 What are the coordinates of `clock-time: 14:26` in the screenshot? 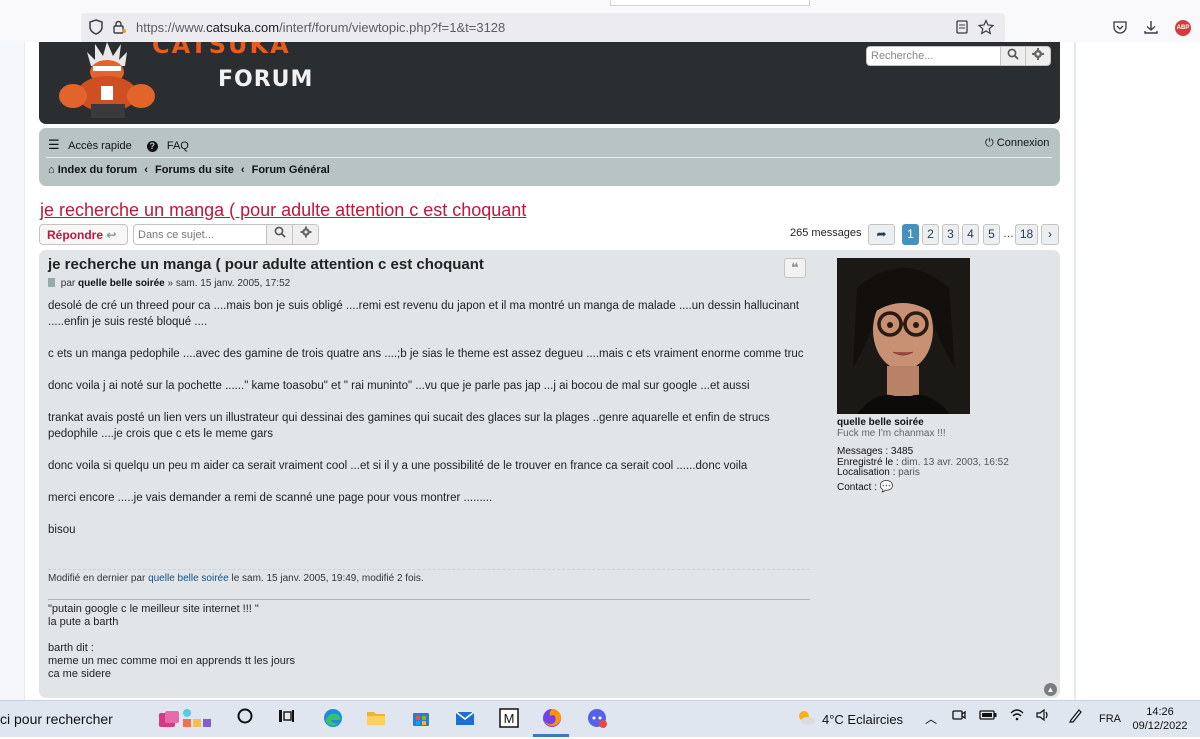 It's located at (1160, 712).